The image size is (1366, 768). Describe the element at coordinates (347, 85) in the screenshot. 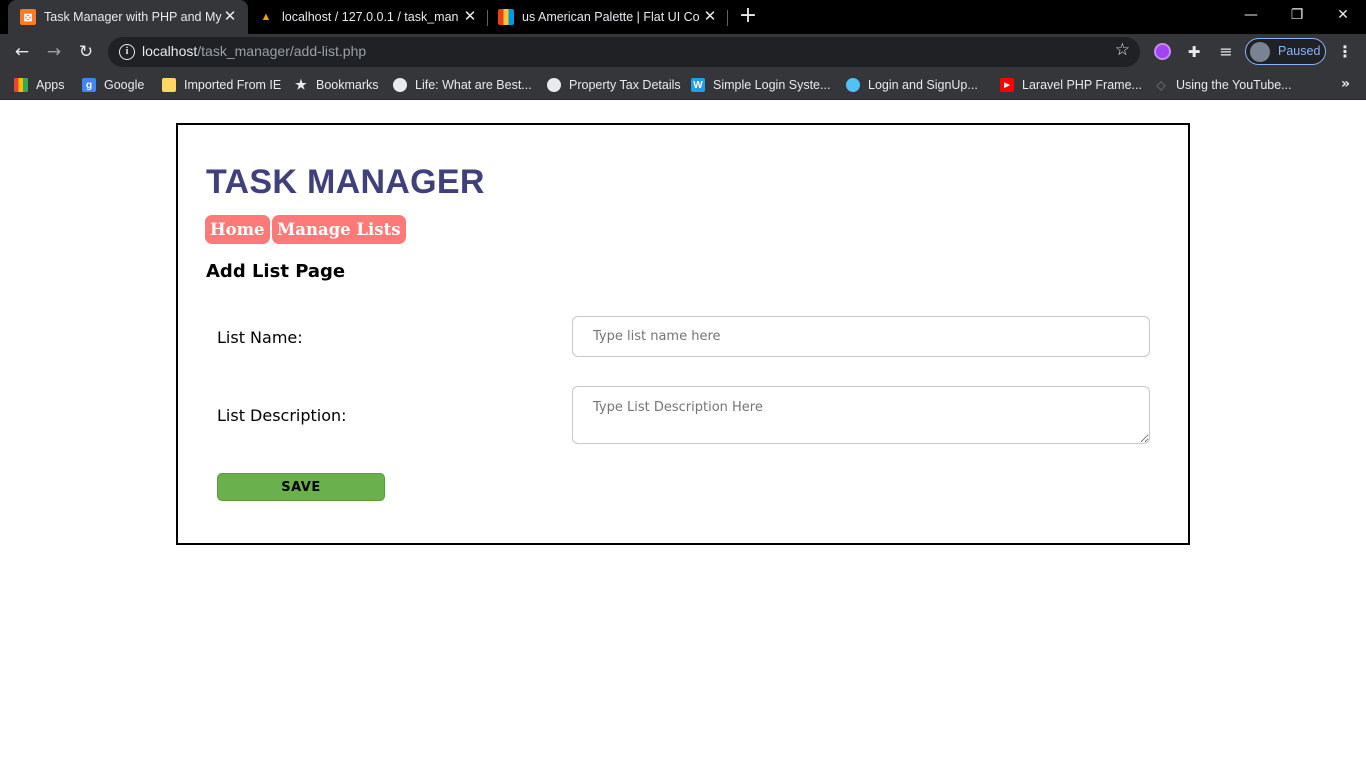

I see `bookmark-label: Bookmarks` at that location.